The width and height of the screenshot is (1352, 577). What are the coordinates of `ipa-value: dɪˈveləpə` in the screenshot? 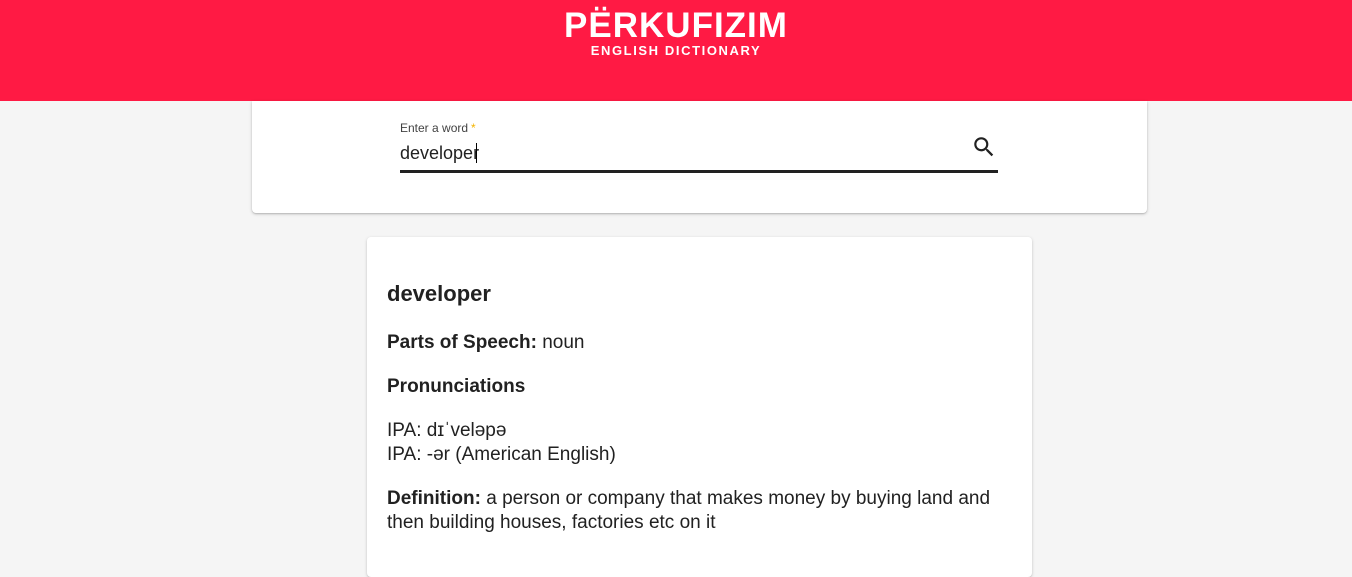 It's located at (466, 430).